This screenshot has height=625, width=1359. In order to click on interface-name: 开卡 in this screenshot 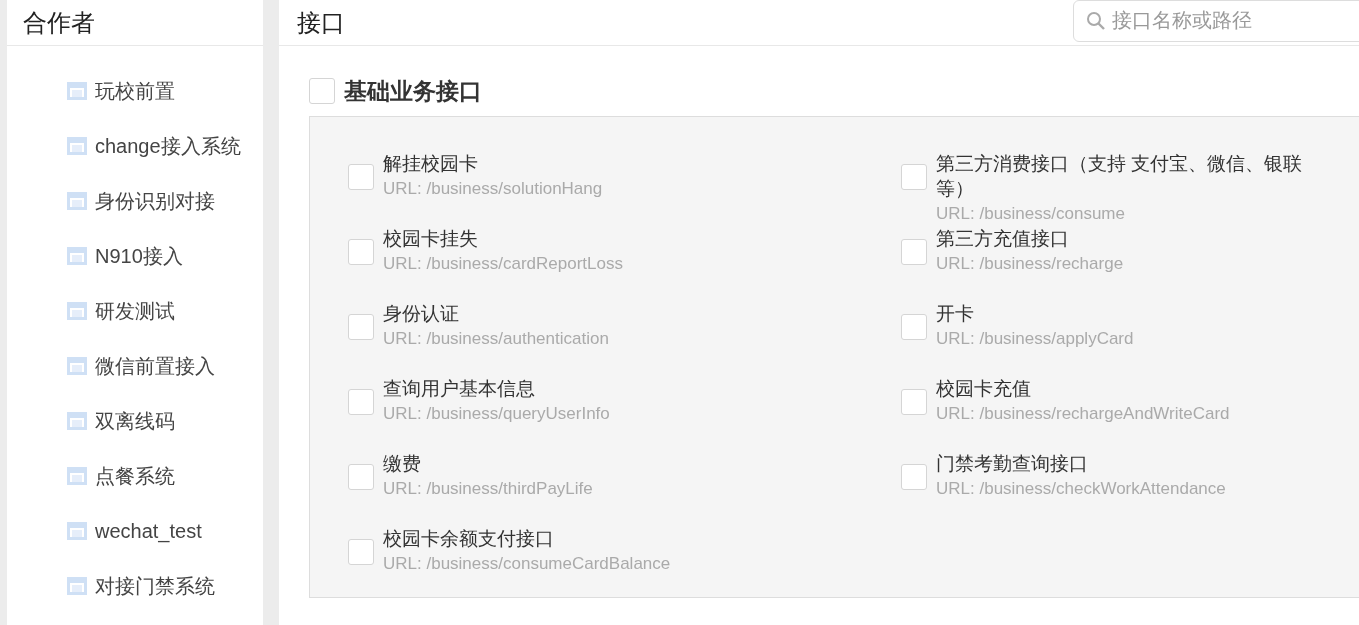, I will do `click(955, 314)`.